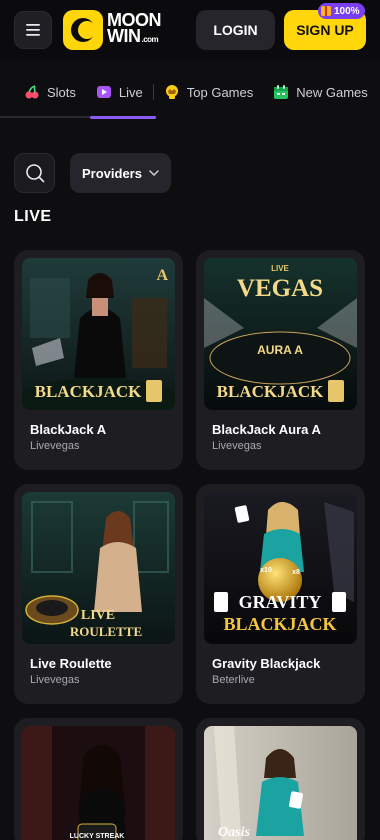  Describe the element at coordinates (162, 275) in the screenshot. I see `corner-letter: A` at that location.